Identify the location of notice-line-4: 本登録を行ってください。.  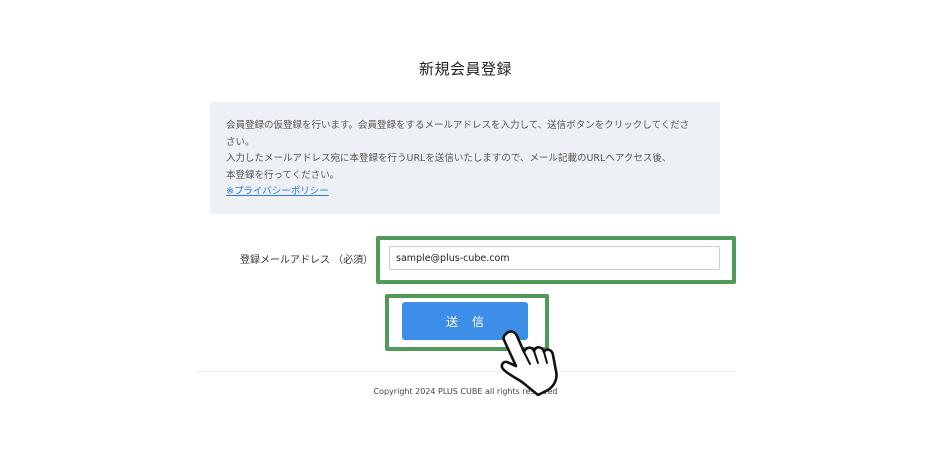
(283, 175).